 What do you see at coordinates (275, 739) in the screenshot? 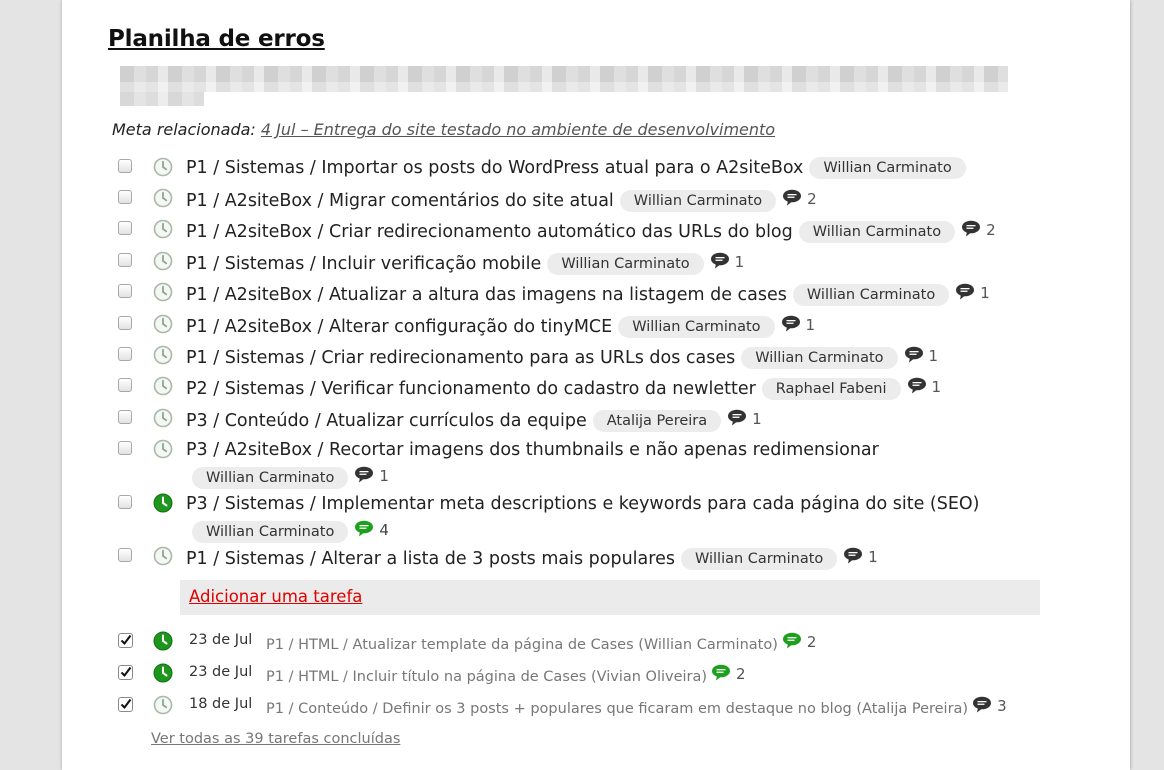
I see `view-all-completed-link: Ver todas as 39 tarefas concluídas` at bounding box center [275, 739].